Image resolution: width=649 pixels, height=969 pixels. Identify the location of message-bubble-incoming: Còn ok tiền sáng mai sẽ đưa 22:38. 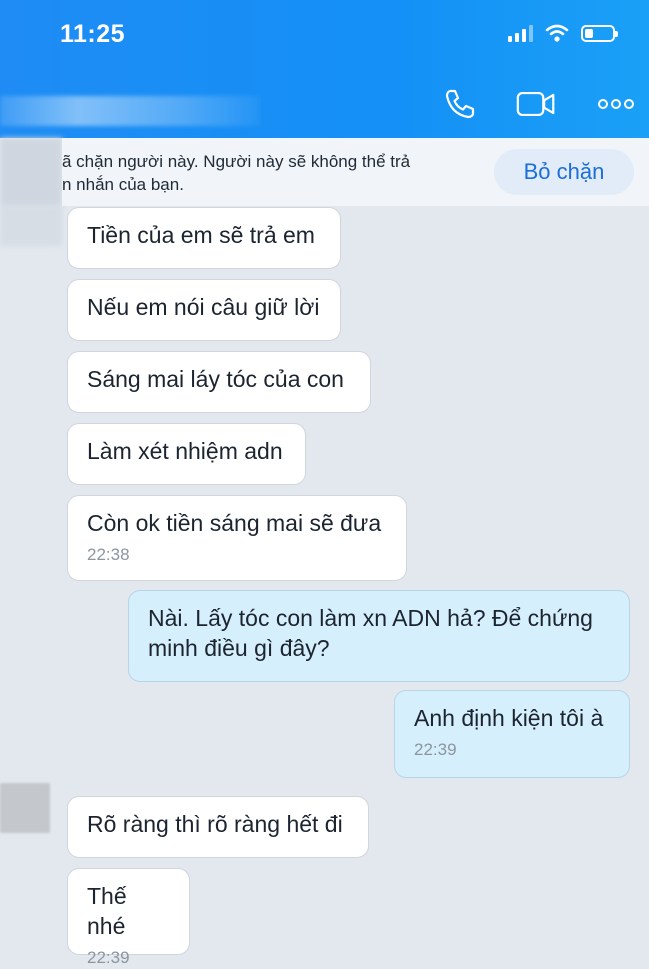
(237, 538).